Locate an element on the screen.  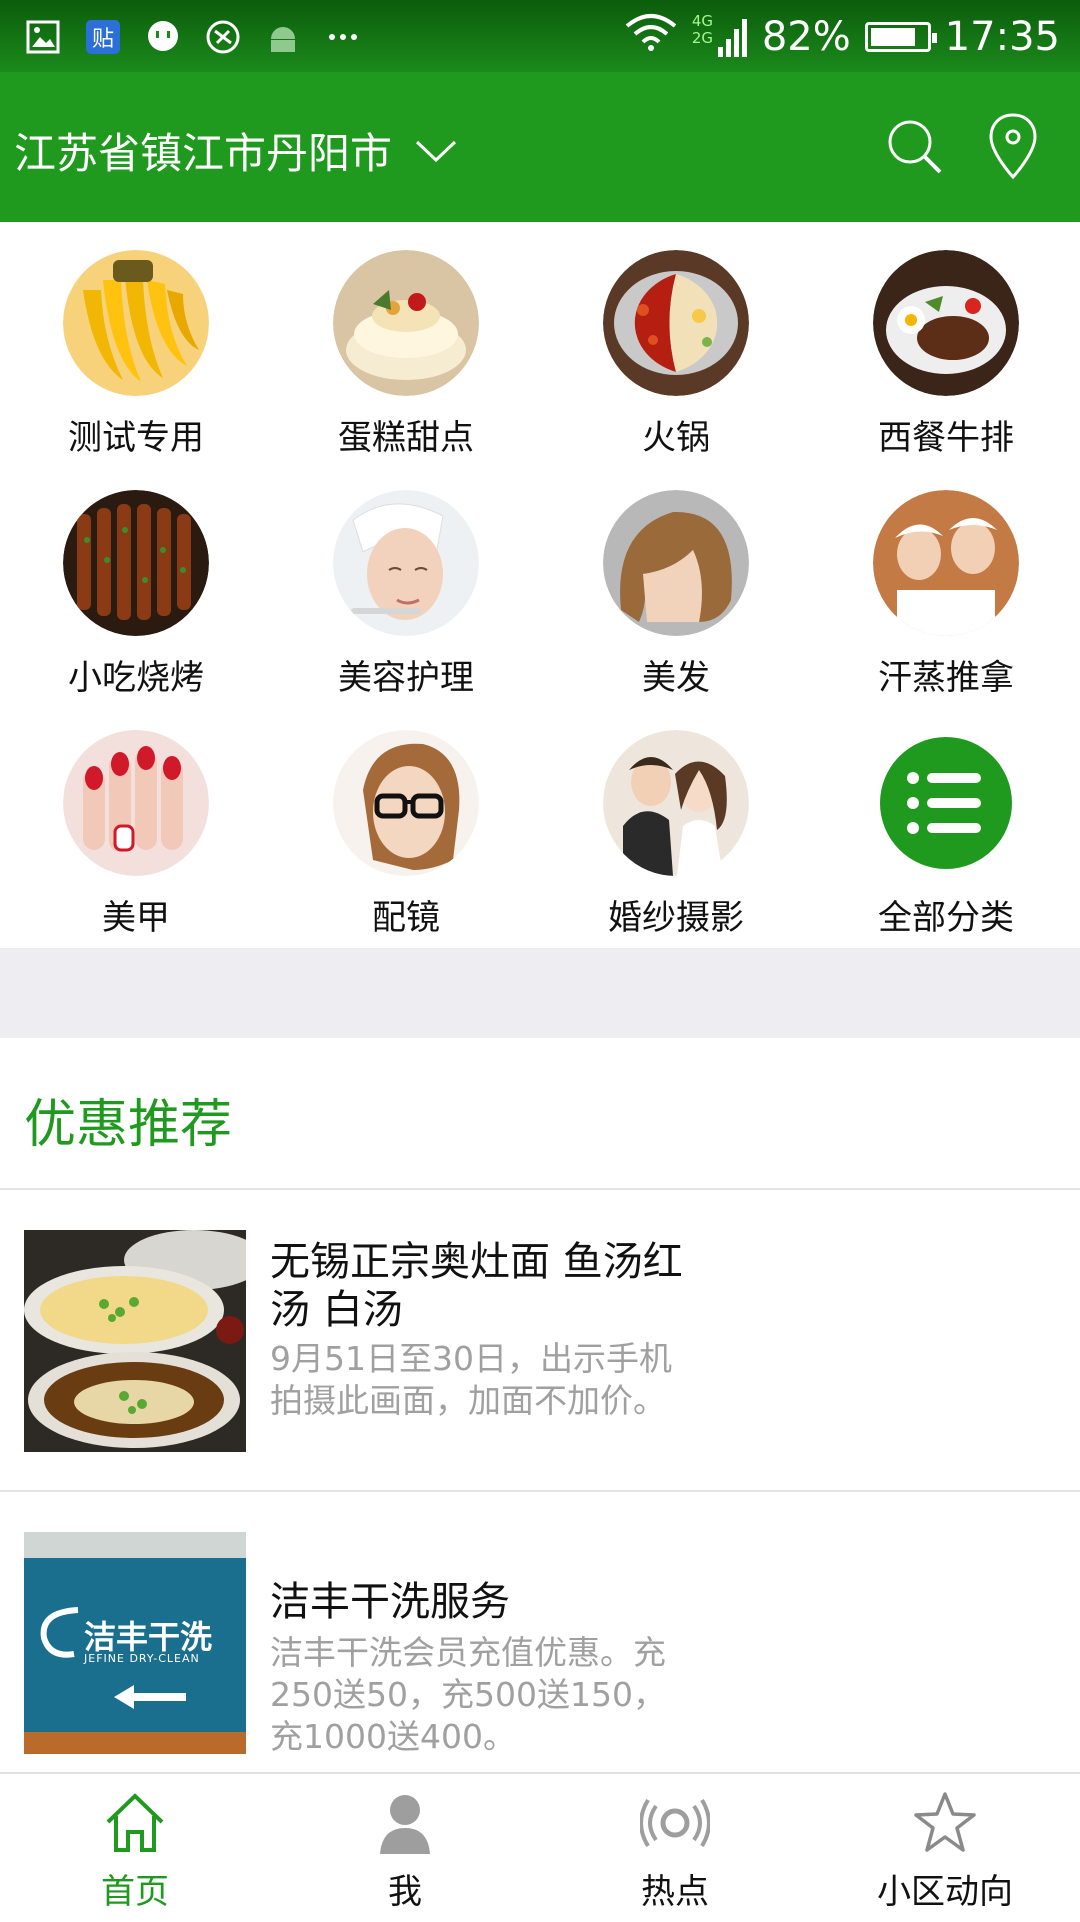
signal-icon: 4G 2G is located at coordinates (720, 37).